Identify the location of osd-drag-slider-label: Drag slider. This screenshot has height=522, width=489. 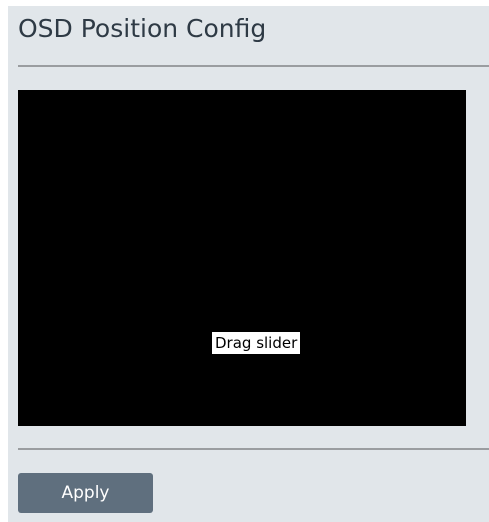
(256, 343).